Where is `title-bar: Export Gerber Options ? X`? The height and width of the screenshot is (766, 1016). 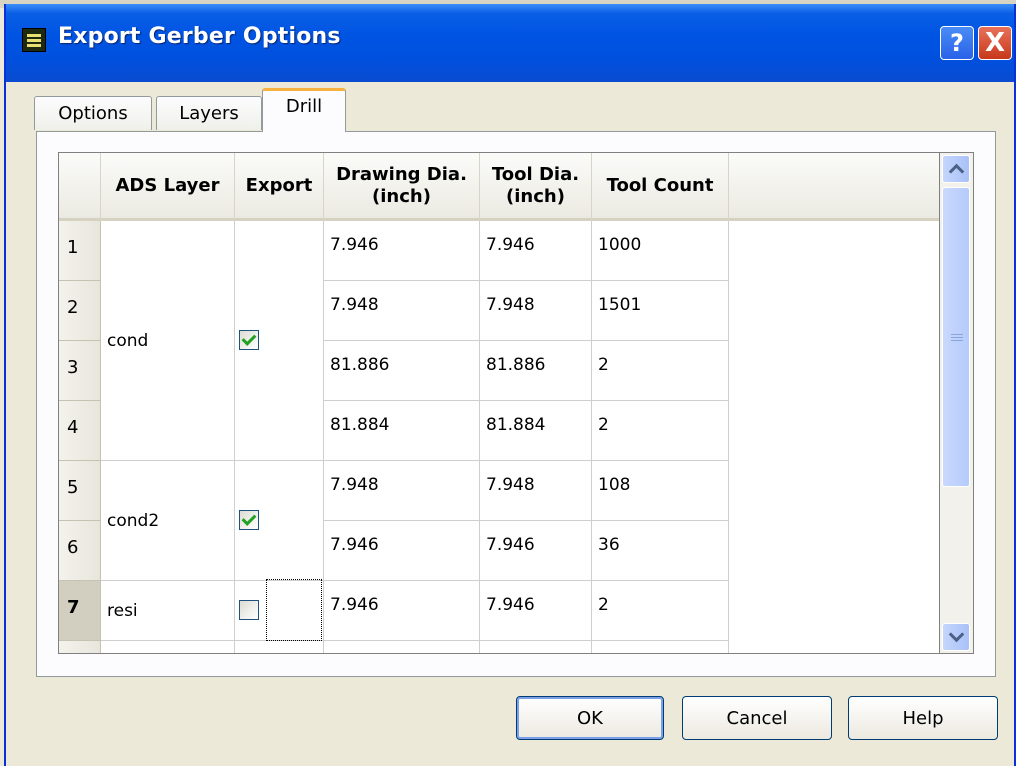
title-bar: Export Gerber Options ? X is located at coordinates (510, 43).